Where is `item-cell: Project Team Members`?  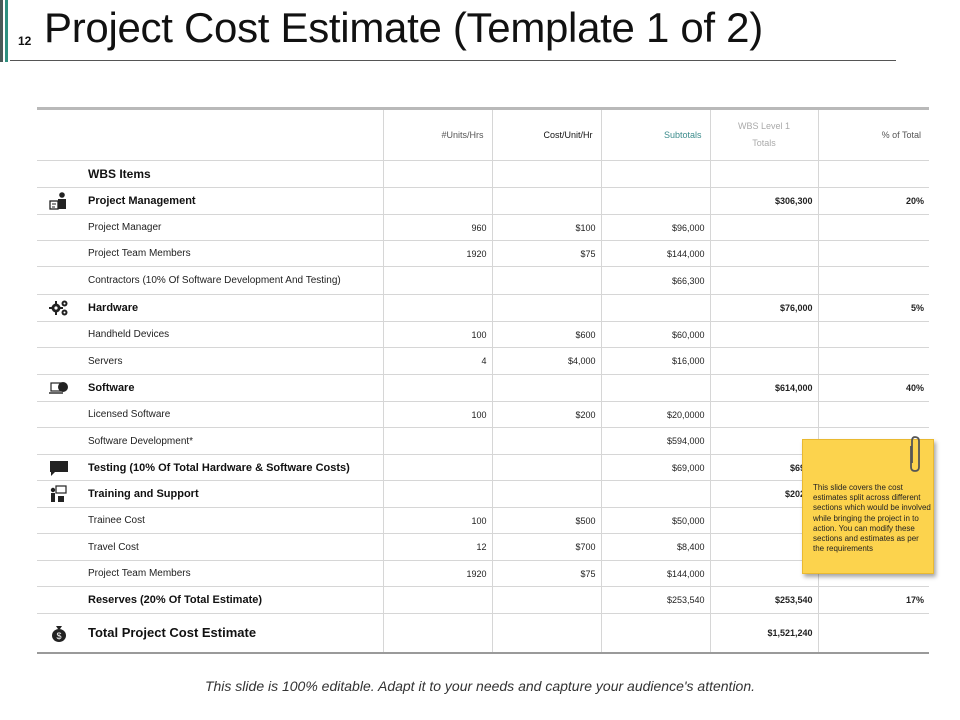 item-cell: Project Team Members is located at coordinates (210, 573).